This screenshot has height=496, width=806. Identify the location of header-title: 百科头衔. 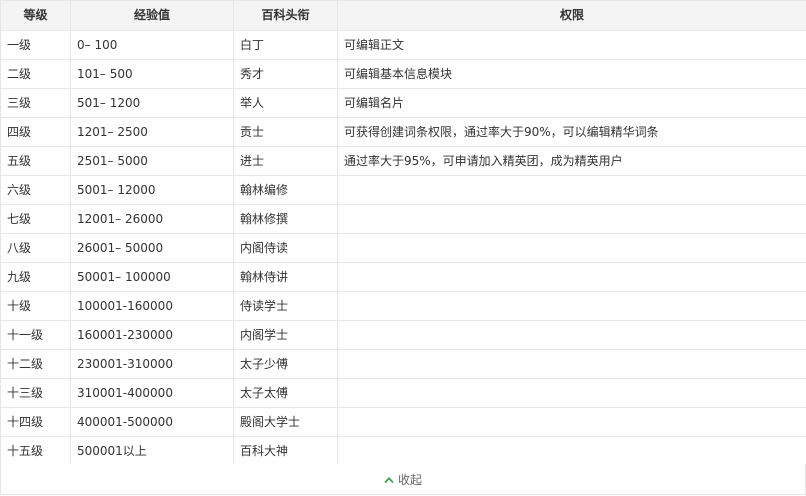
(285, 15).